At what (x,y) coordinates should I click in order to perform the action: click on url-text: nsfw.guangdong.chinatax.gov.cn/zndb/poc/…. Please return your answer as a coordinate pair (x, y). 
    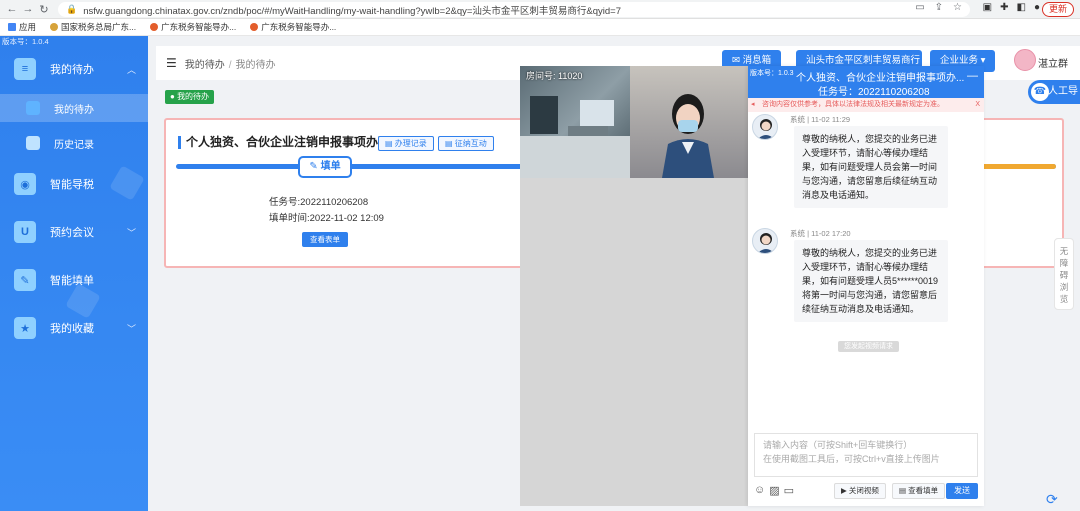
    Looking at the image, I should click on (352, 11).